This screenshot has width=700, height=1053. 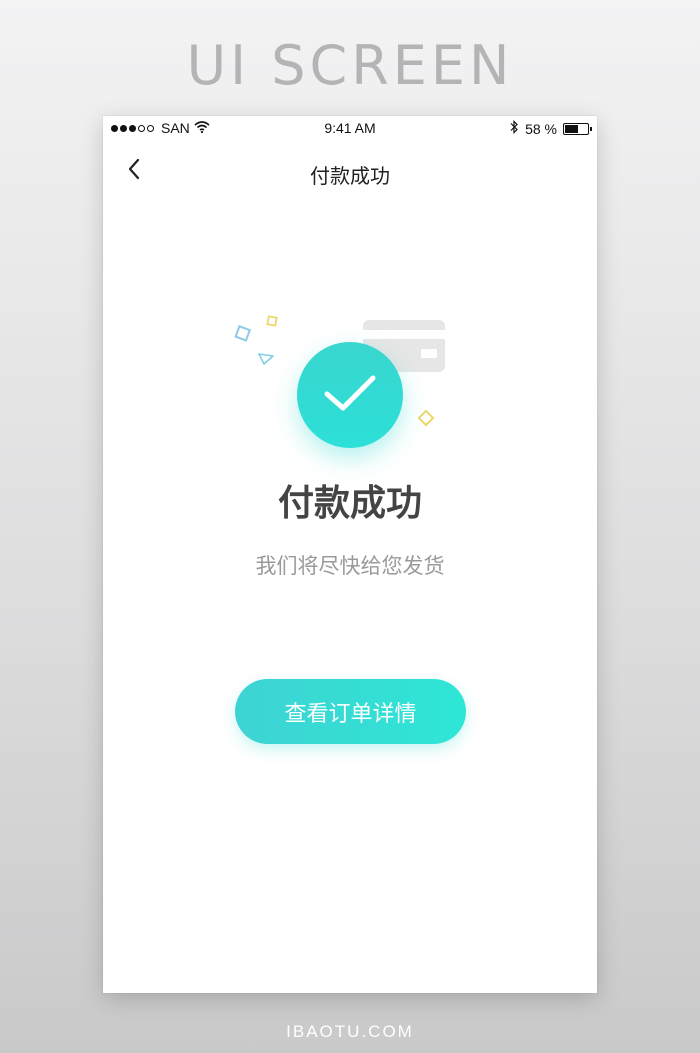 What do you see at coordinates (349, 502) in the screenshot?
I see `success-title: 付款成功` at bounding box center [349, 502].